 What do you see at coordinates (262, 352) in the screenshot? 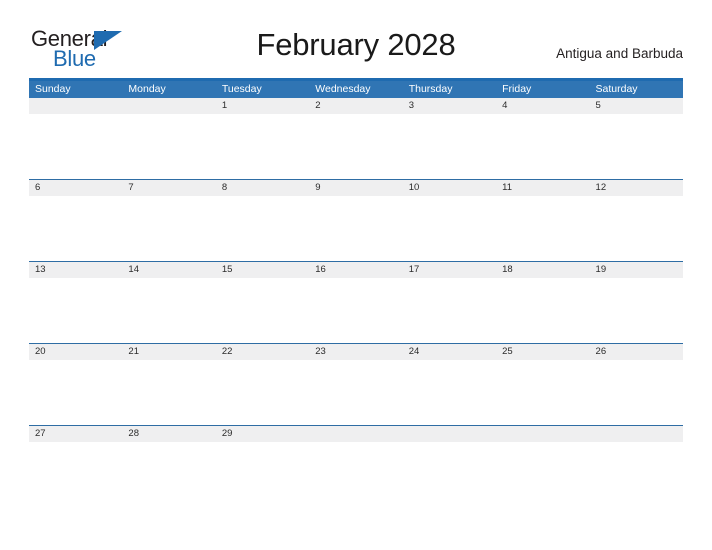
I see `day-number: 22` at bounding box center [262, 352].